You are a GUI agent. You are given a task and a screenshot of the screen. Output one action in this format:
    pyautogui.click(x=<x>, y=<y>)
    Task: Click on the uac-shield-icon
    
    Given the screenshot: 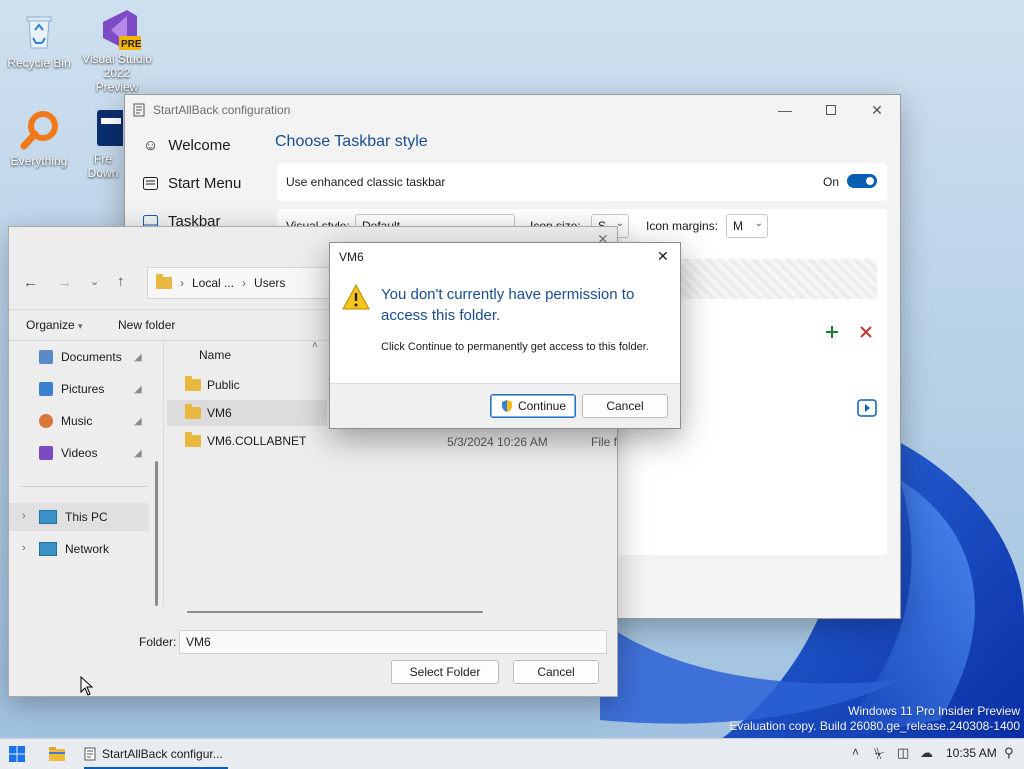 What is the action you would take?
    pyautogui.click(x=506, y=406)
    